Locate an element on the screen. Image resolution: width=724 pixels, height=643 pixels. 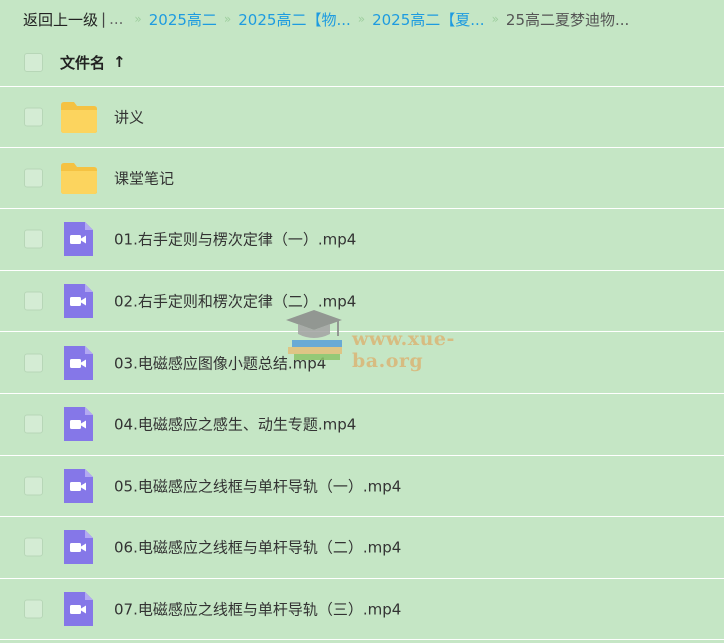
list-item: 03.电磁感应图像小题总结.mp4 is located at coordinates (362, 363).